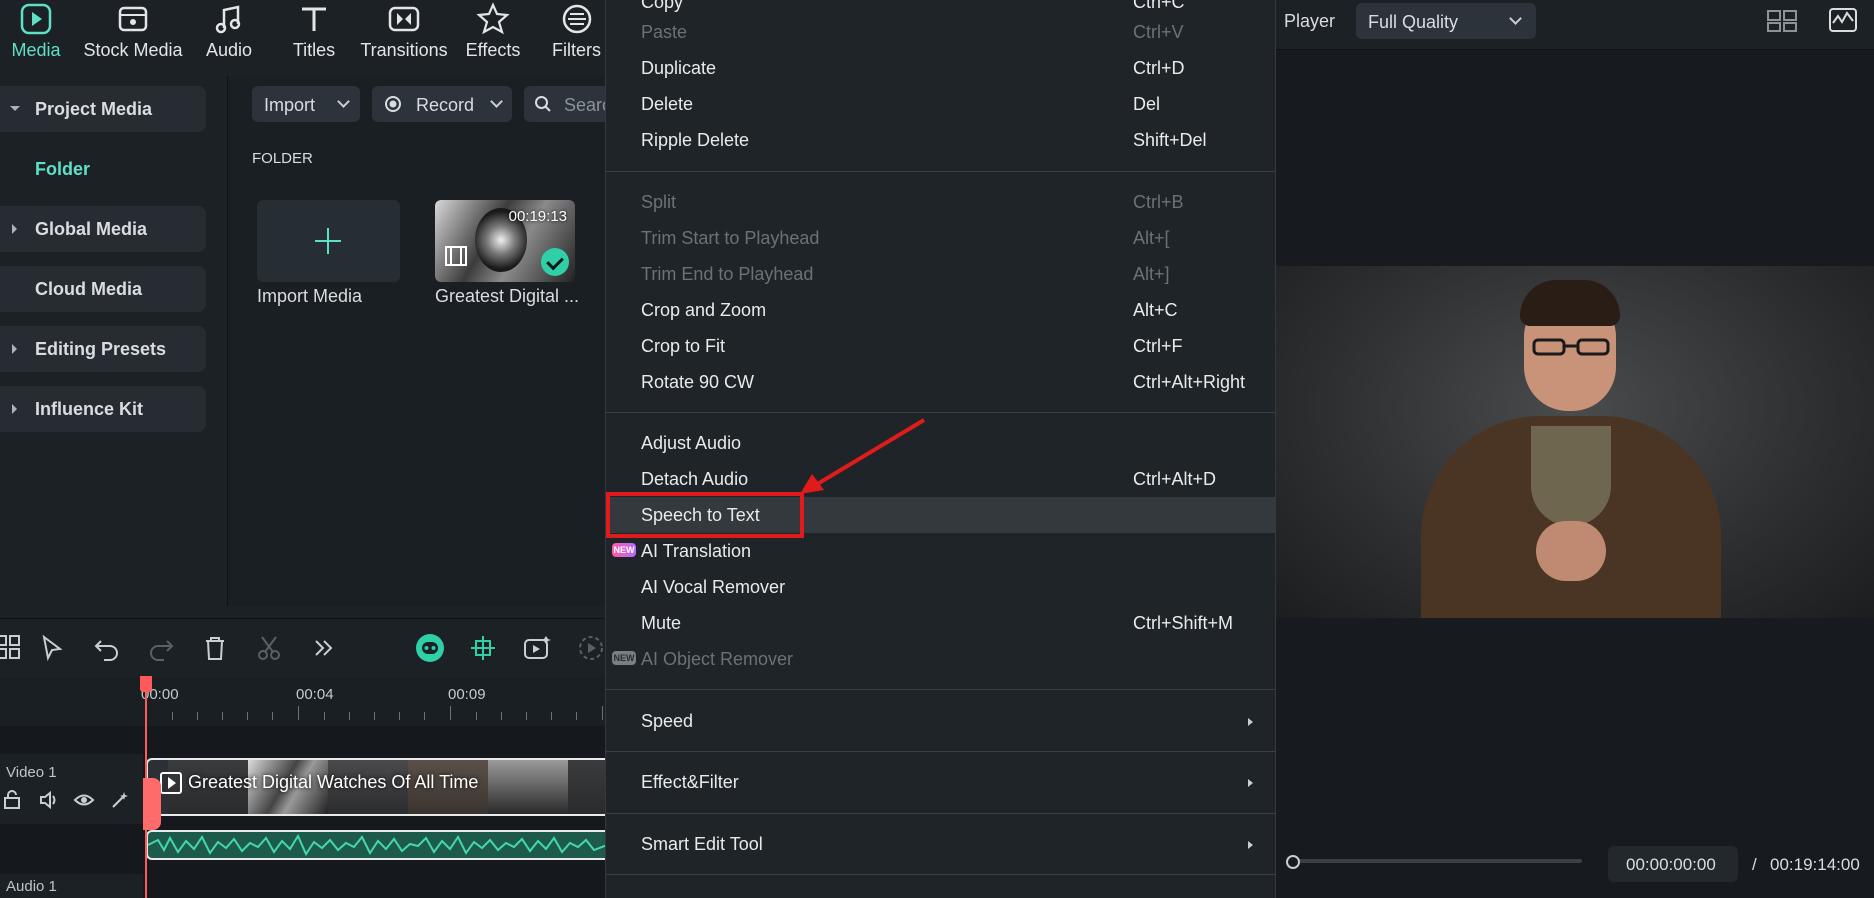  Describe the element at coordinates (941, 238) in the screenshot. I see `menu-item-trim-start: Trim Start to Playhead Alt+[` at that location.